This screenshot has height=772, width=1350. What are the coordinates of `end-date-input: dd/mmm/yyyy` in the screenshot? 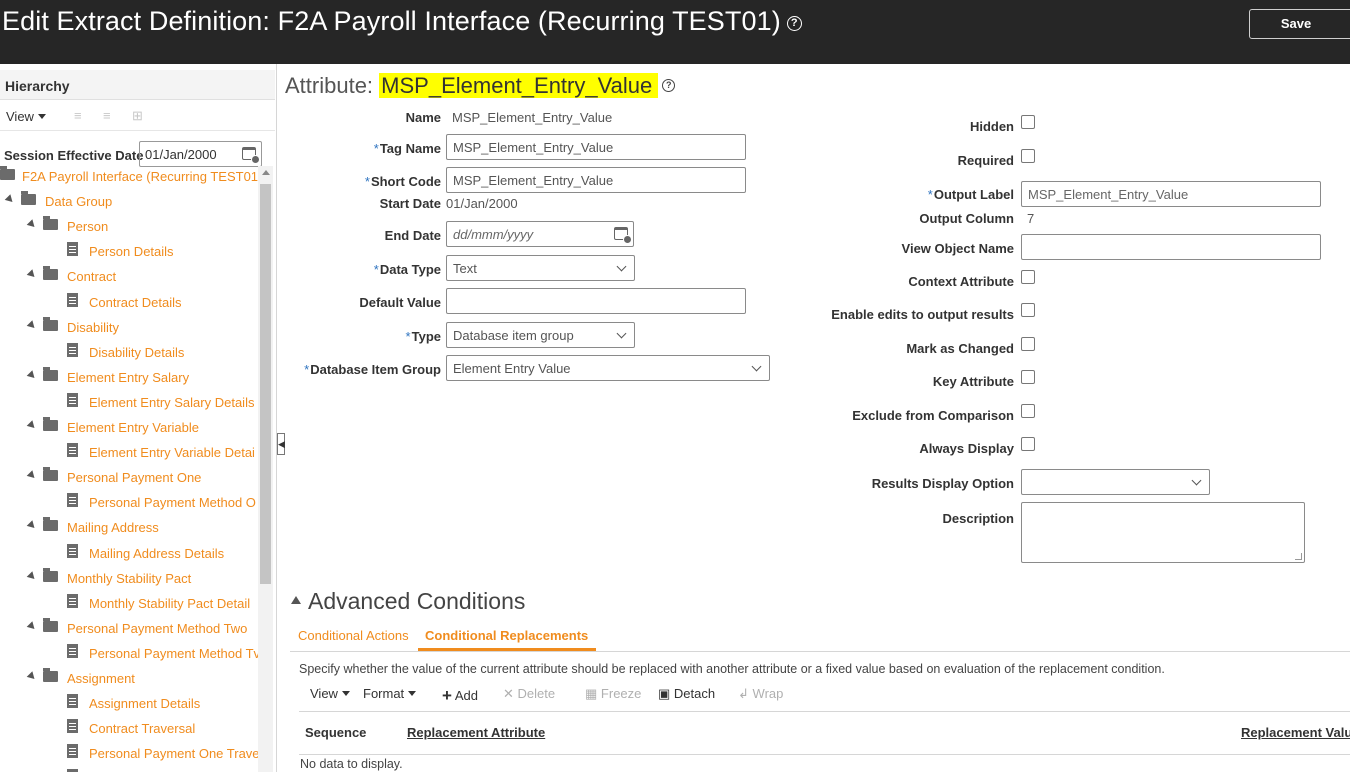 It's located at (540, 234).